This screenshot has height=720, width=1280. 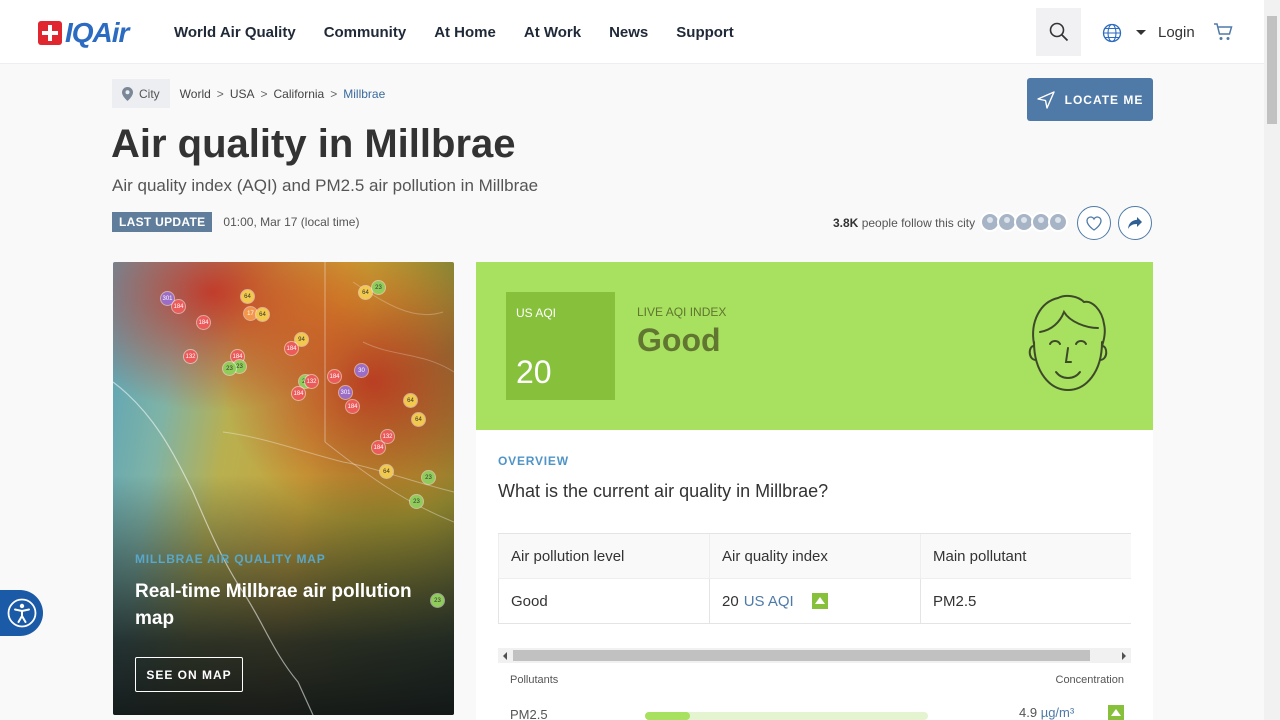 I want to click on breadcrumb-world: World, so click(x=195, y=94).